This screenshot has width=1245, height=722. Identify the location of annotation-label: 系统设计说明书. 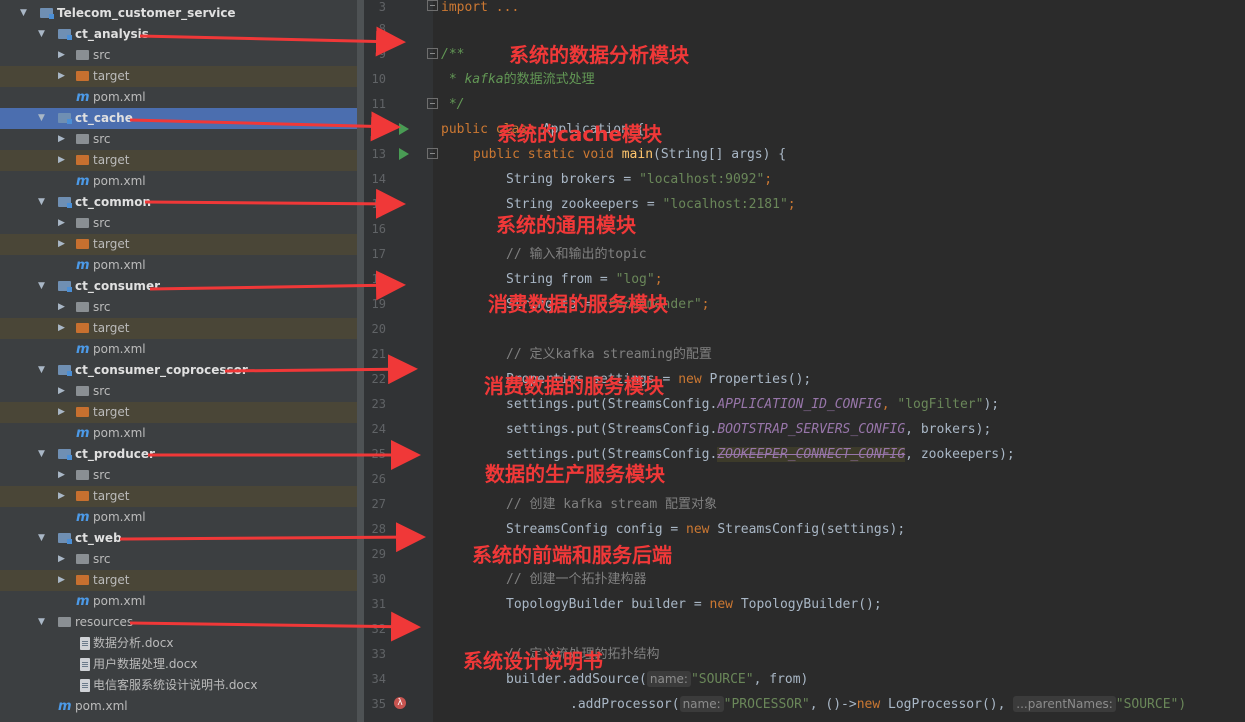
(533, 661).